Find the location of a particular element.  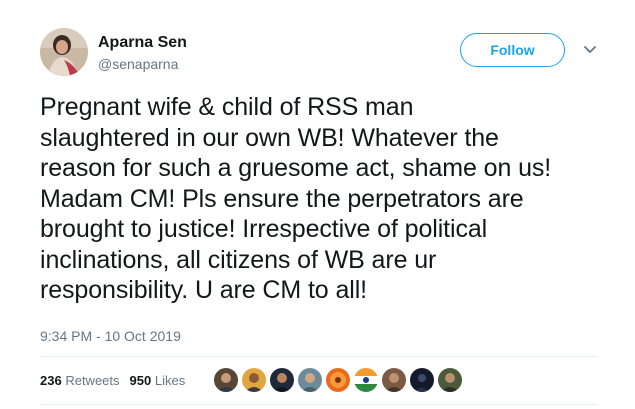

more-options-button is located at coordinates (590, 50).